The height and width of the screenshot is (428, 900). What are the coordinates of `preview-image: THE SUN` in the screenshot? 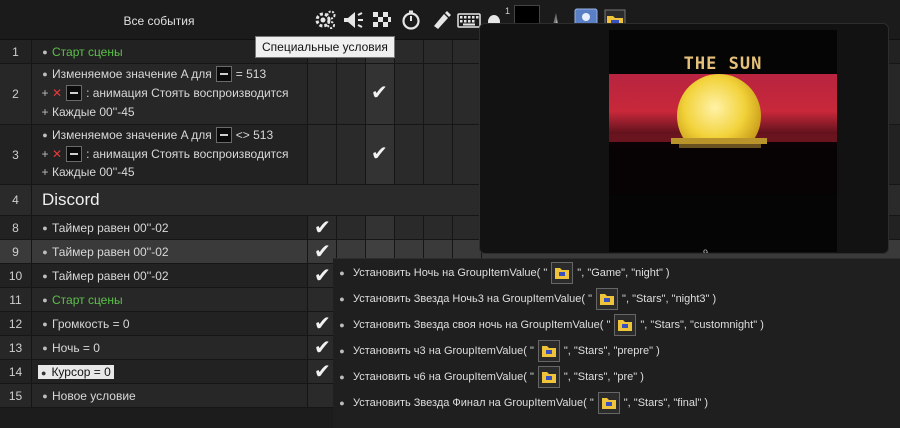 It's located at (723, 141).